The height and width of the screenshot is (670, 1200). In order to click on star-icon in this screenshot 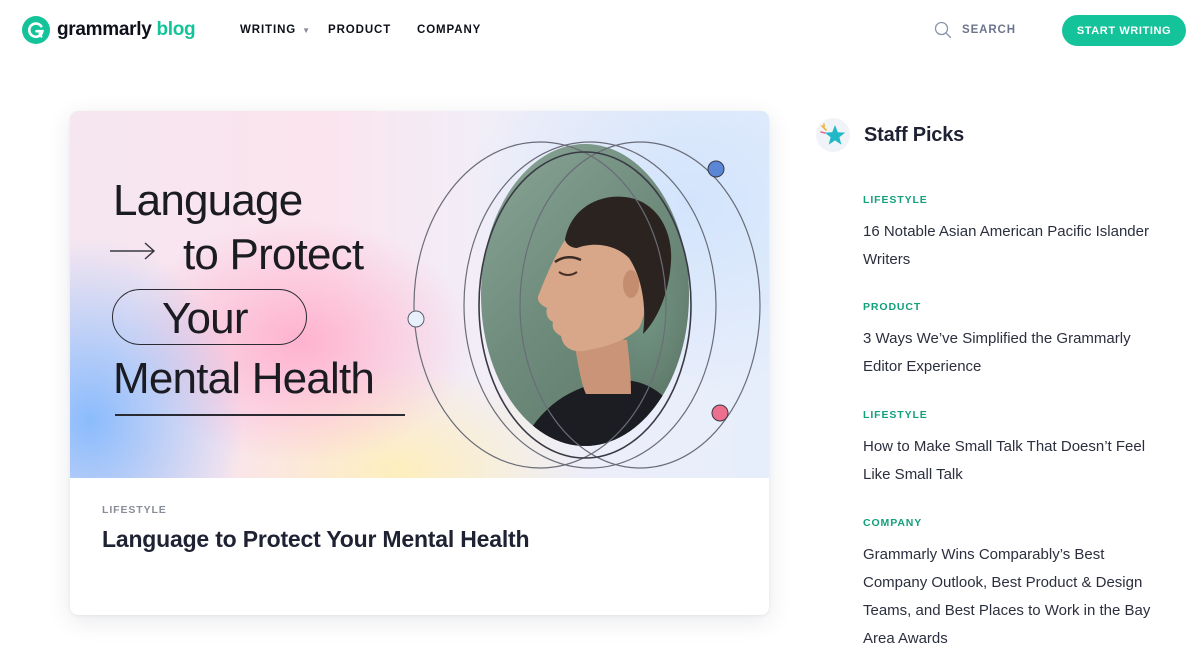, I will do `click(833, 135)`.